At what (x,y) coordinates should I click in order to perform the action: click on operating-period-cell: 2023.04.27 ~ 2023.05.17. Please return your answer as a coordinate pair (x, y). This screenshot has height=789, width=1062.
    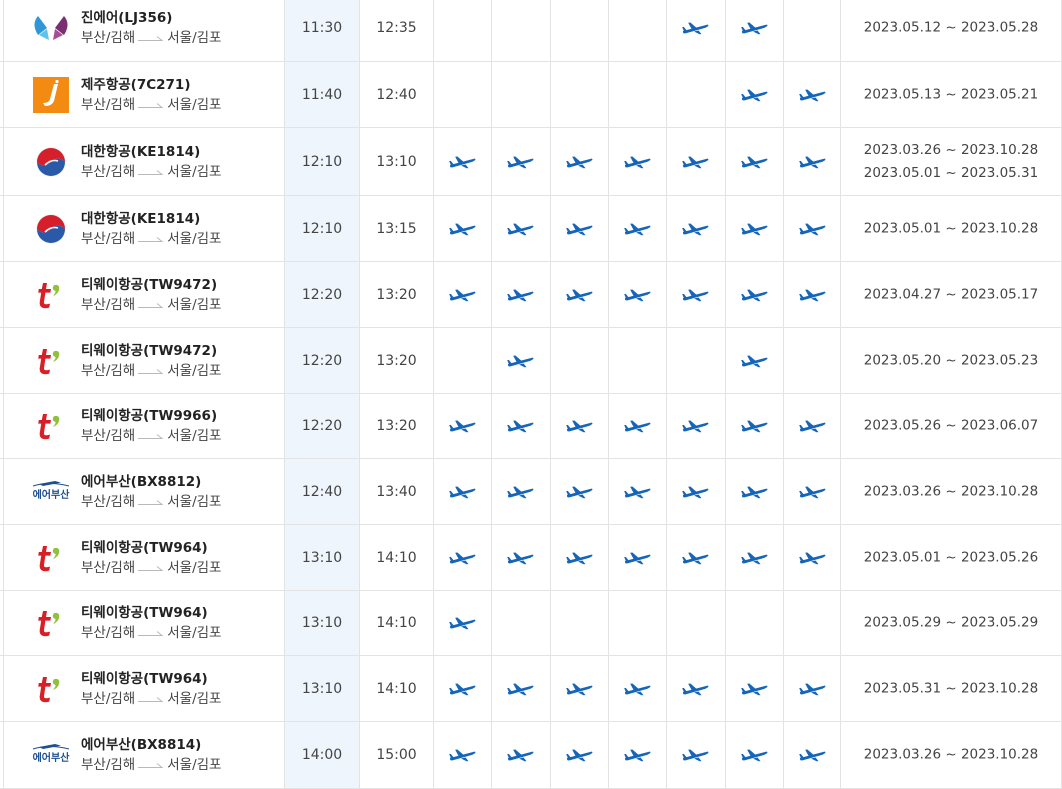
    Looking at the image, I should click on (951, 294).